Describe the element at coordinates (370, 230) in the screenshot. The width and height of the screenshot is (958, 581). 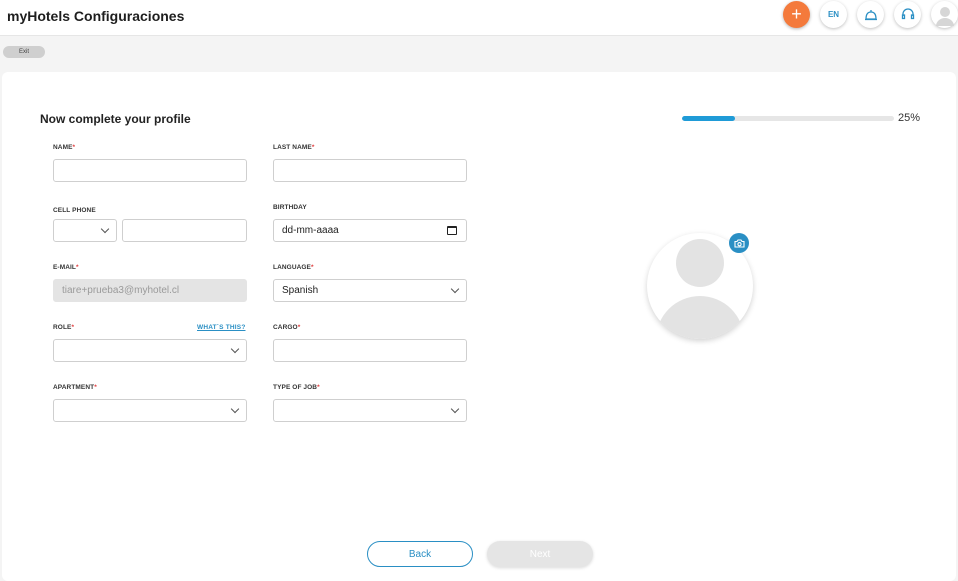
I see `birthday-input: dd-mm-aaaa` at that location.